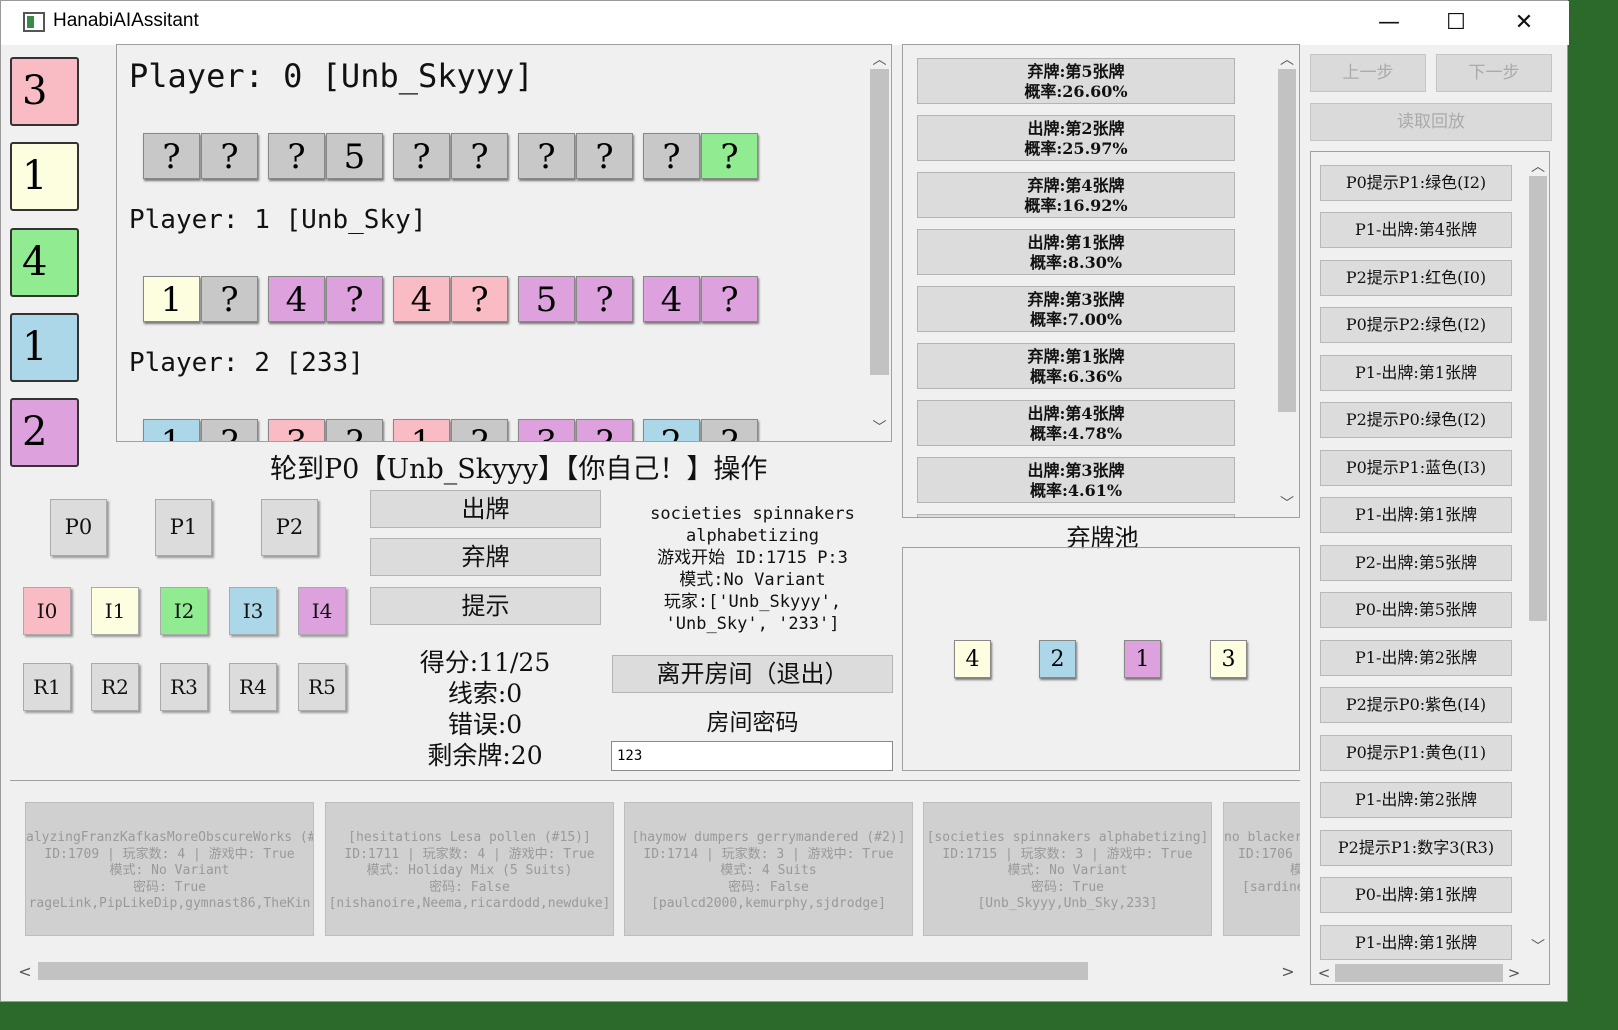 This screenshot has width=1618, height=1030. I want to click on target-p2-button: P2, so click(289, 527).